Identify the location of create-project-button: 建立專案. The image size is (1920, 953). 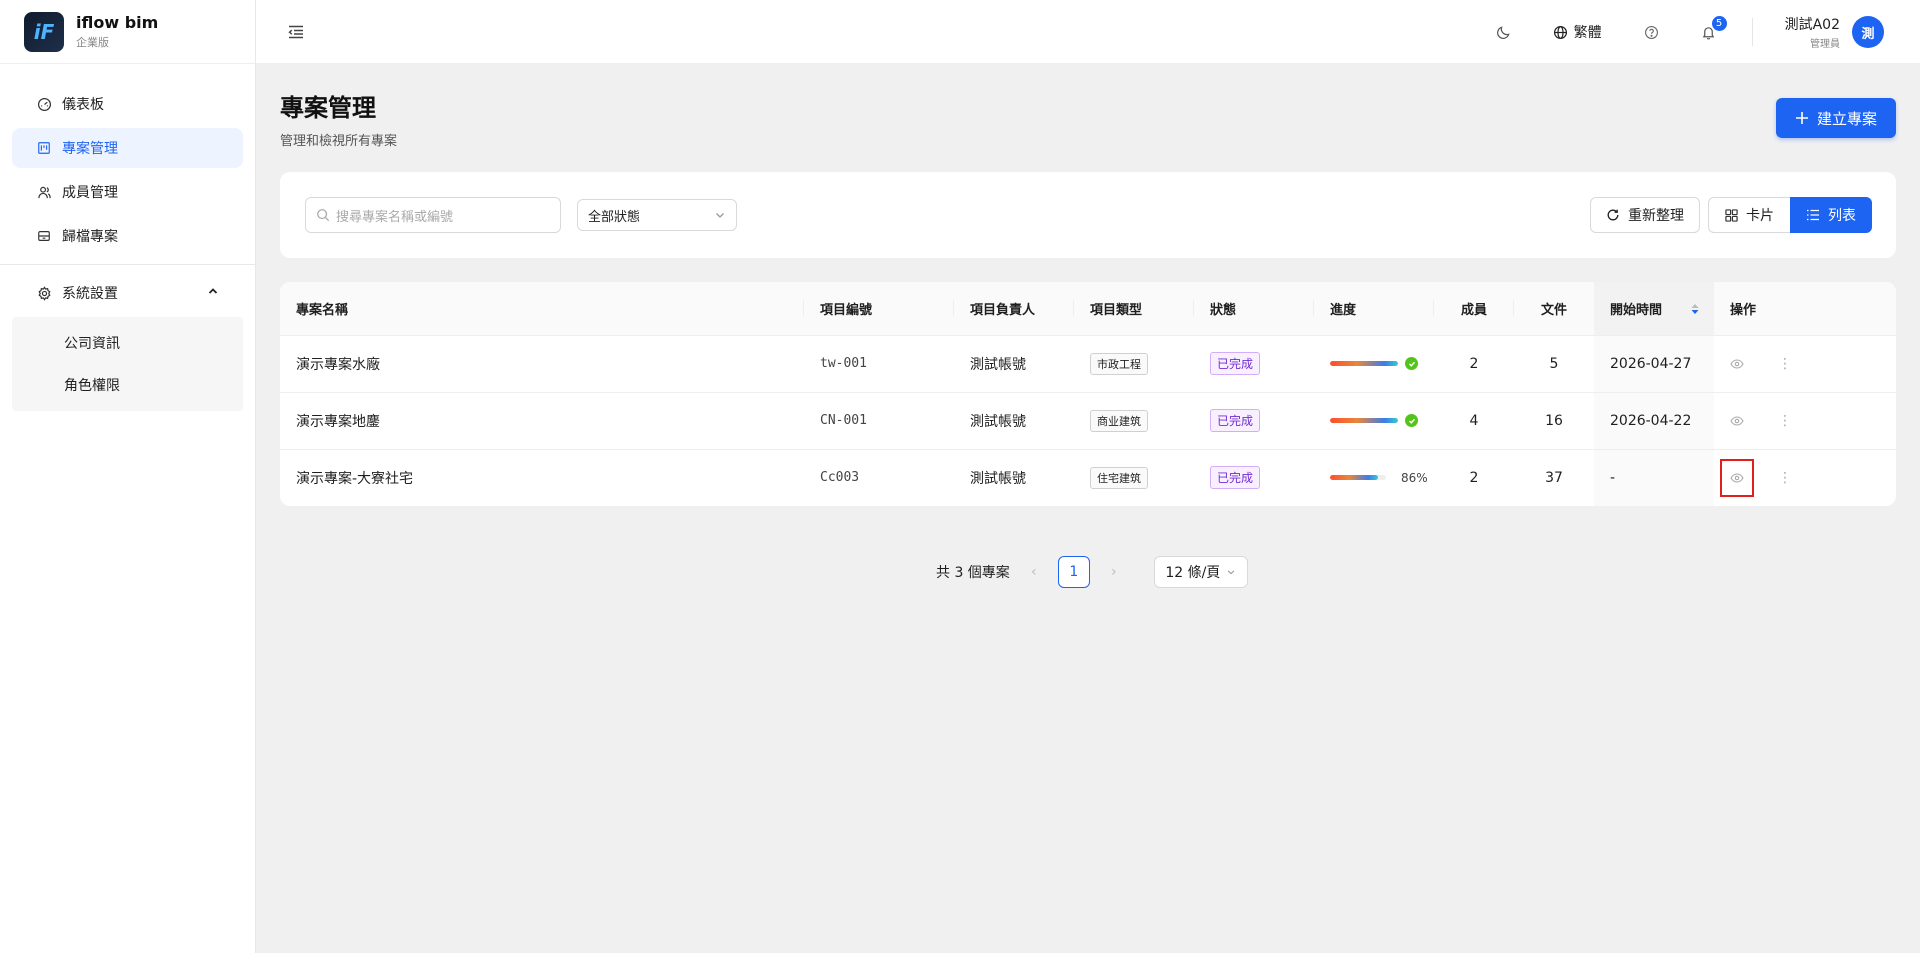
(1836, 118).